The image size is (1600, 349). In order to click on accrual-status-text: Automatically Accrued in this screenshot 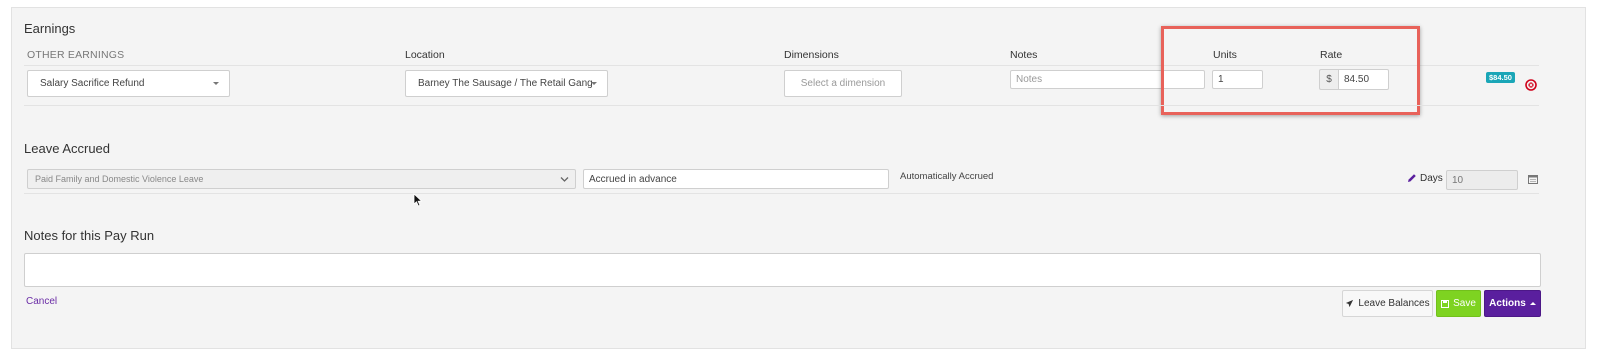, I will do `click(947, 176)`.